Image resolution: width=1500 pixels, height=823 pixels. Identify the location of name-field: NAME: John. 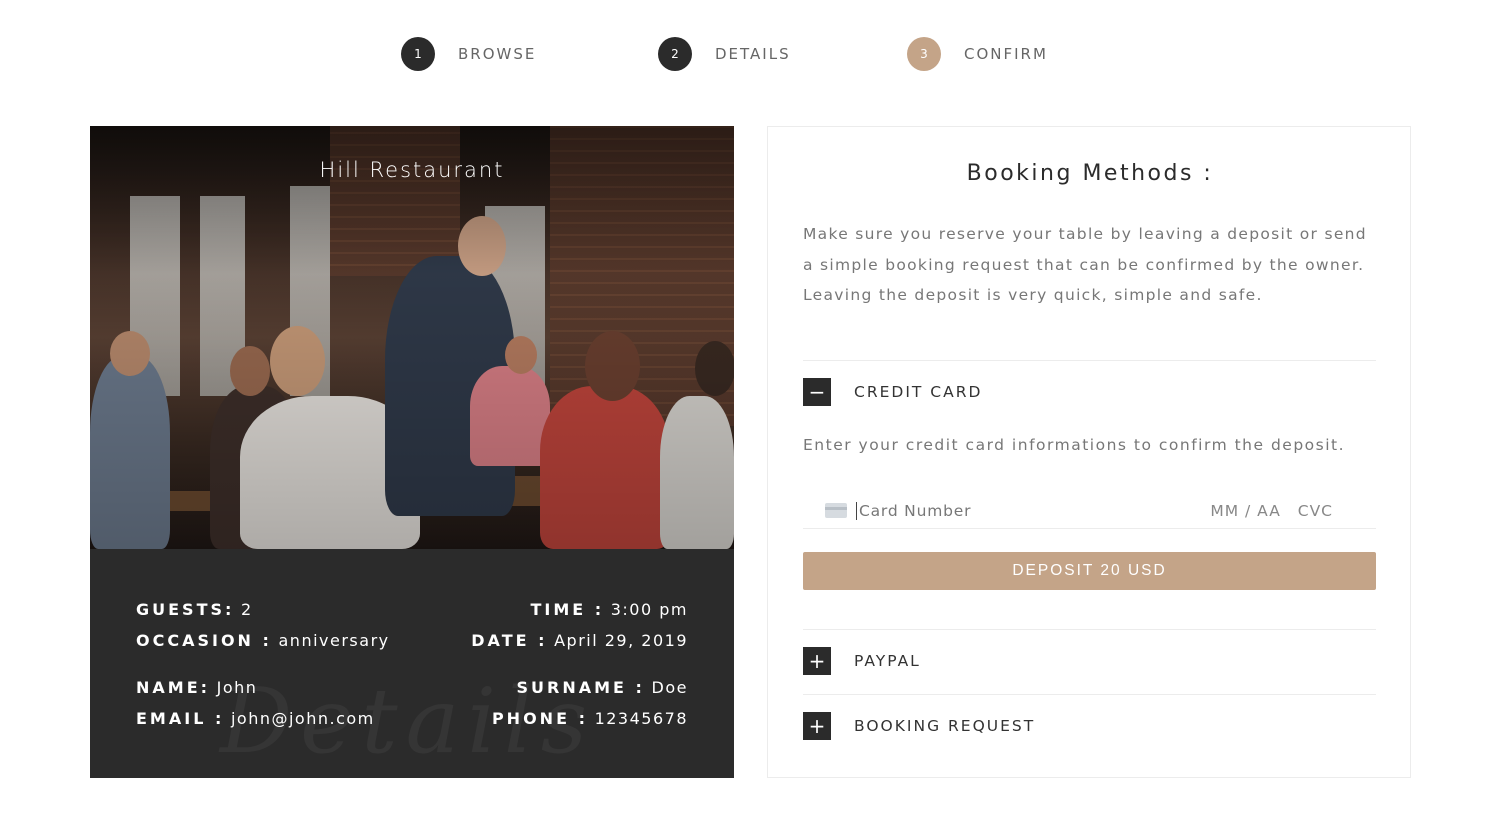
(197, 687).